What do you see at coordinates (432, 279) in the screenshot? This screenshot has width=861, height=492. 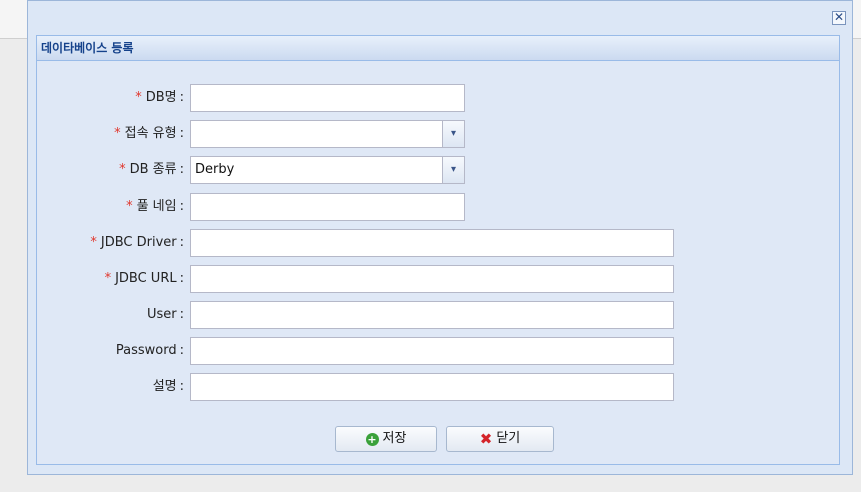 I see `jdbc-url-input` at bounding box center [432, 279].